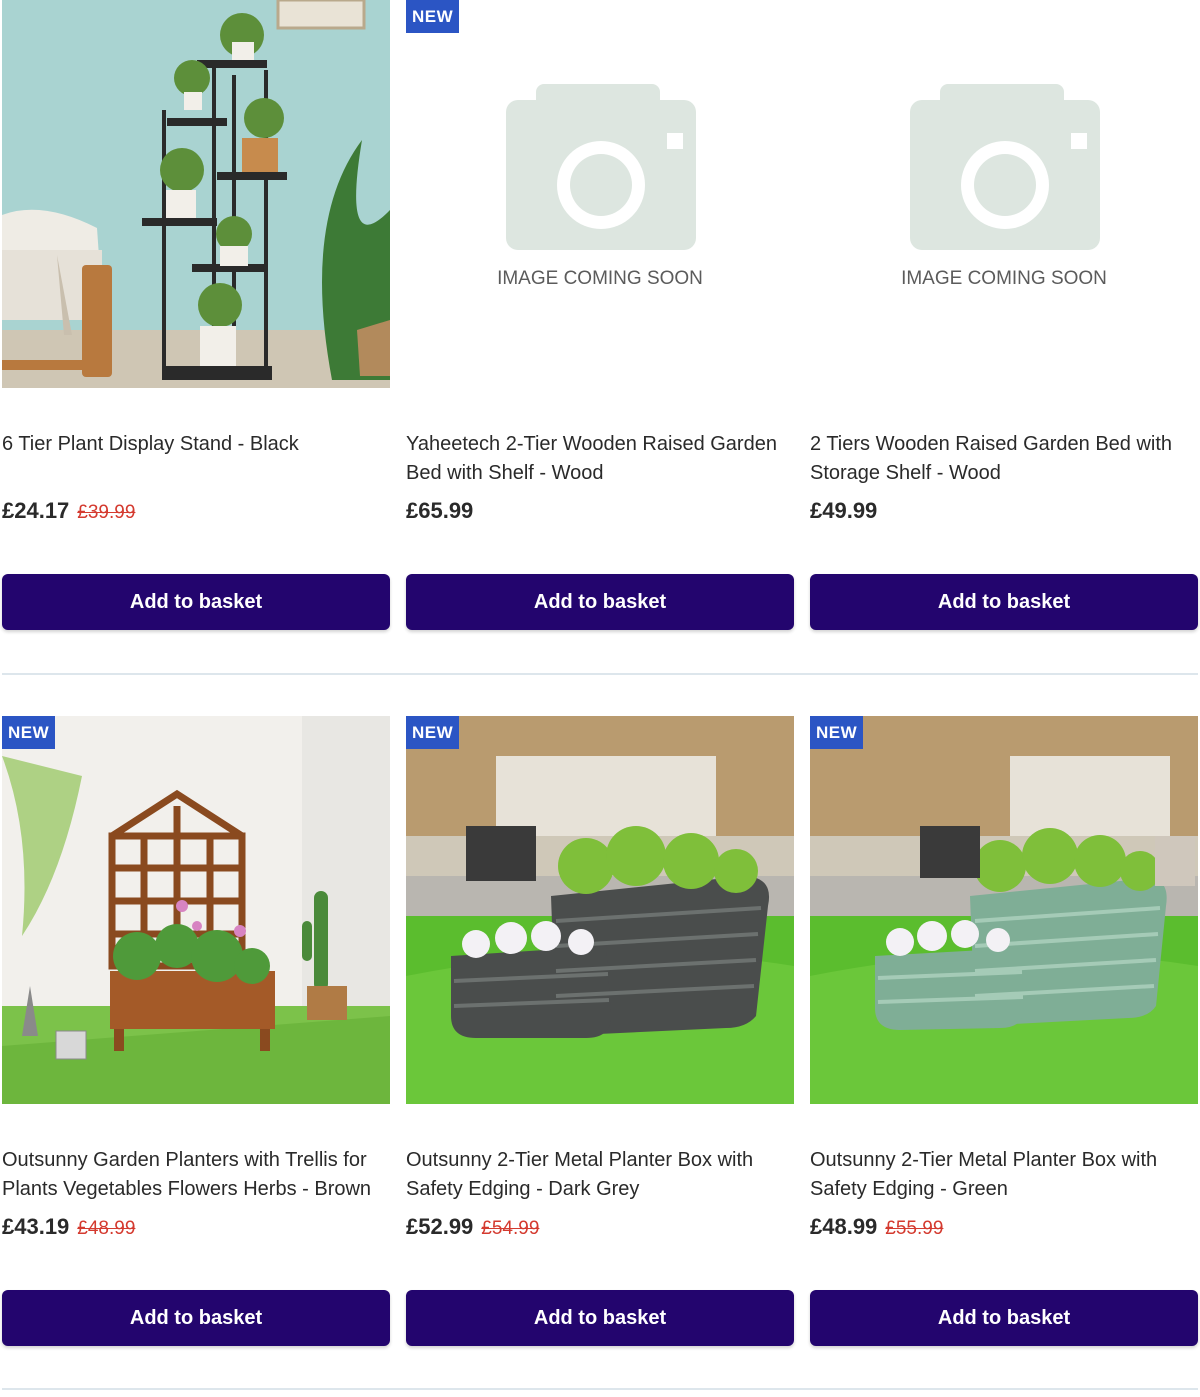 This screenshot has width=1200, height=1397. I want to click on product-image: NEW IMAGE COMING SOON, so click(600, 194).